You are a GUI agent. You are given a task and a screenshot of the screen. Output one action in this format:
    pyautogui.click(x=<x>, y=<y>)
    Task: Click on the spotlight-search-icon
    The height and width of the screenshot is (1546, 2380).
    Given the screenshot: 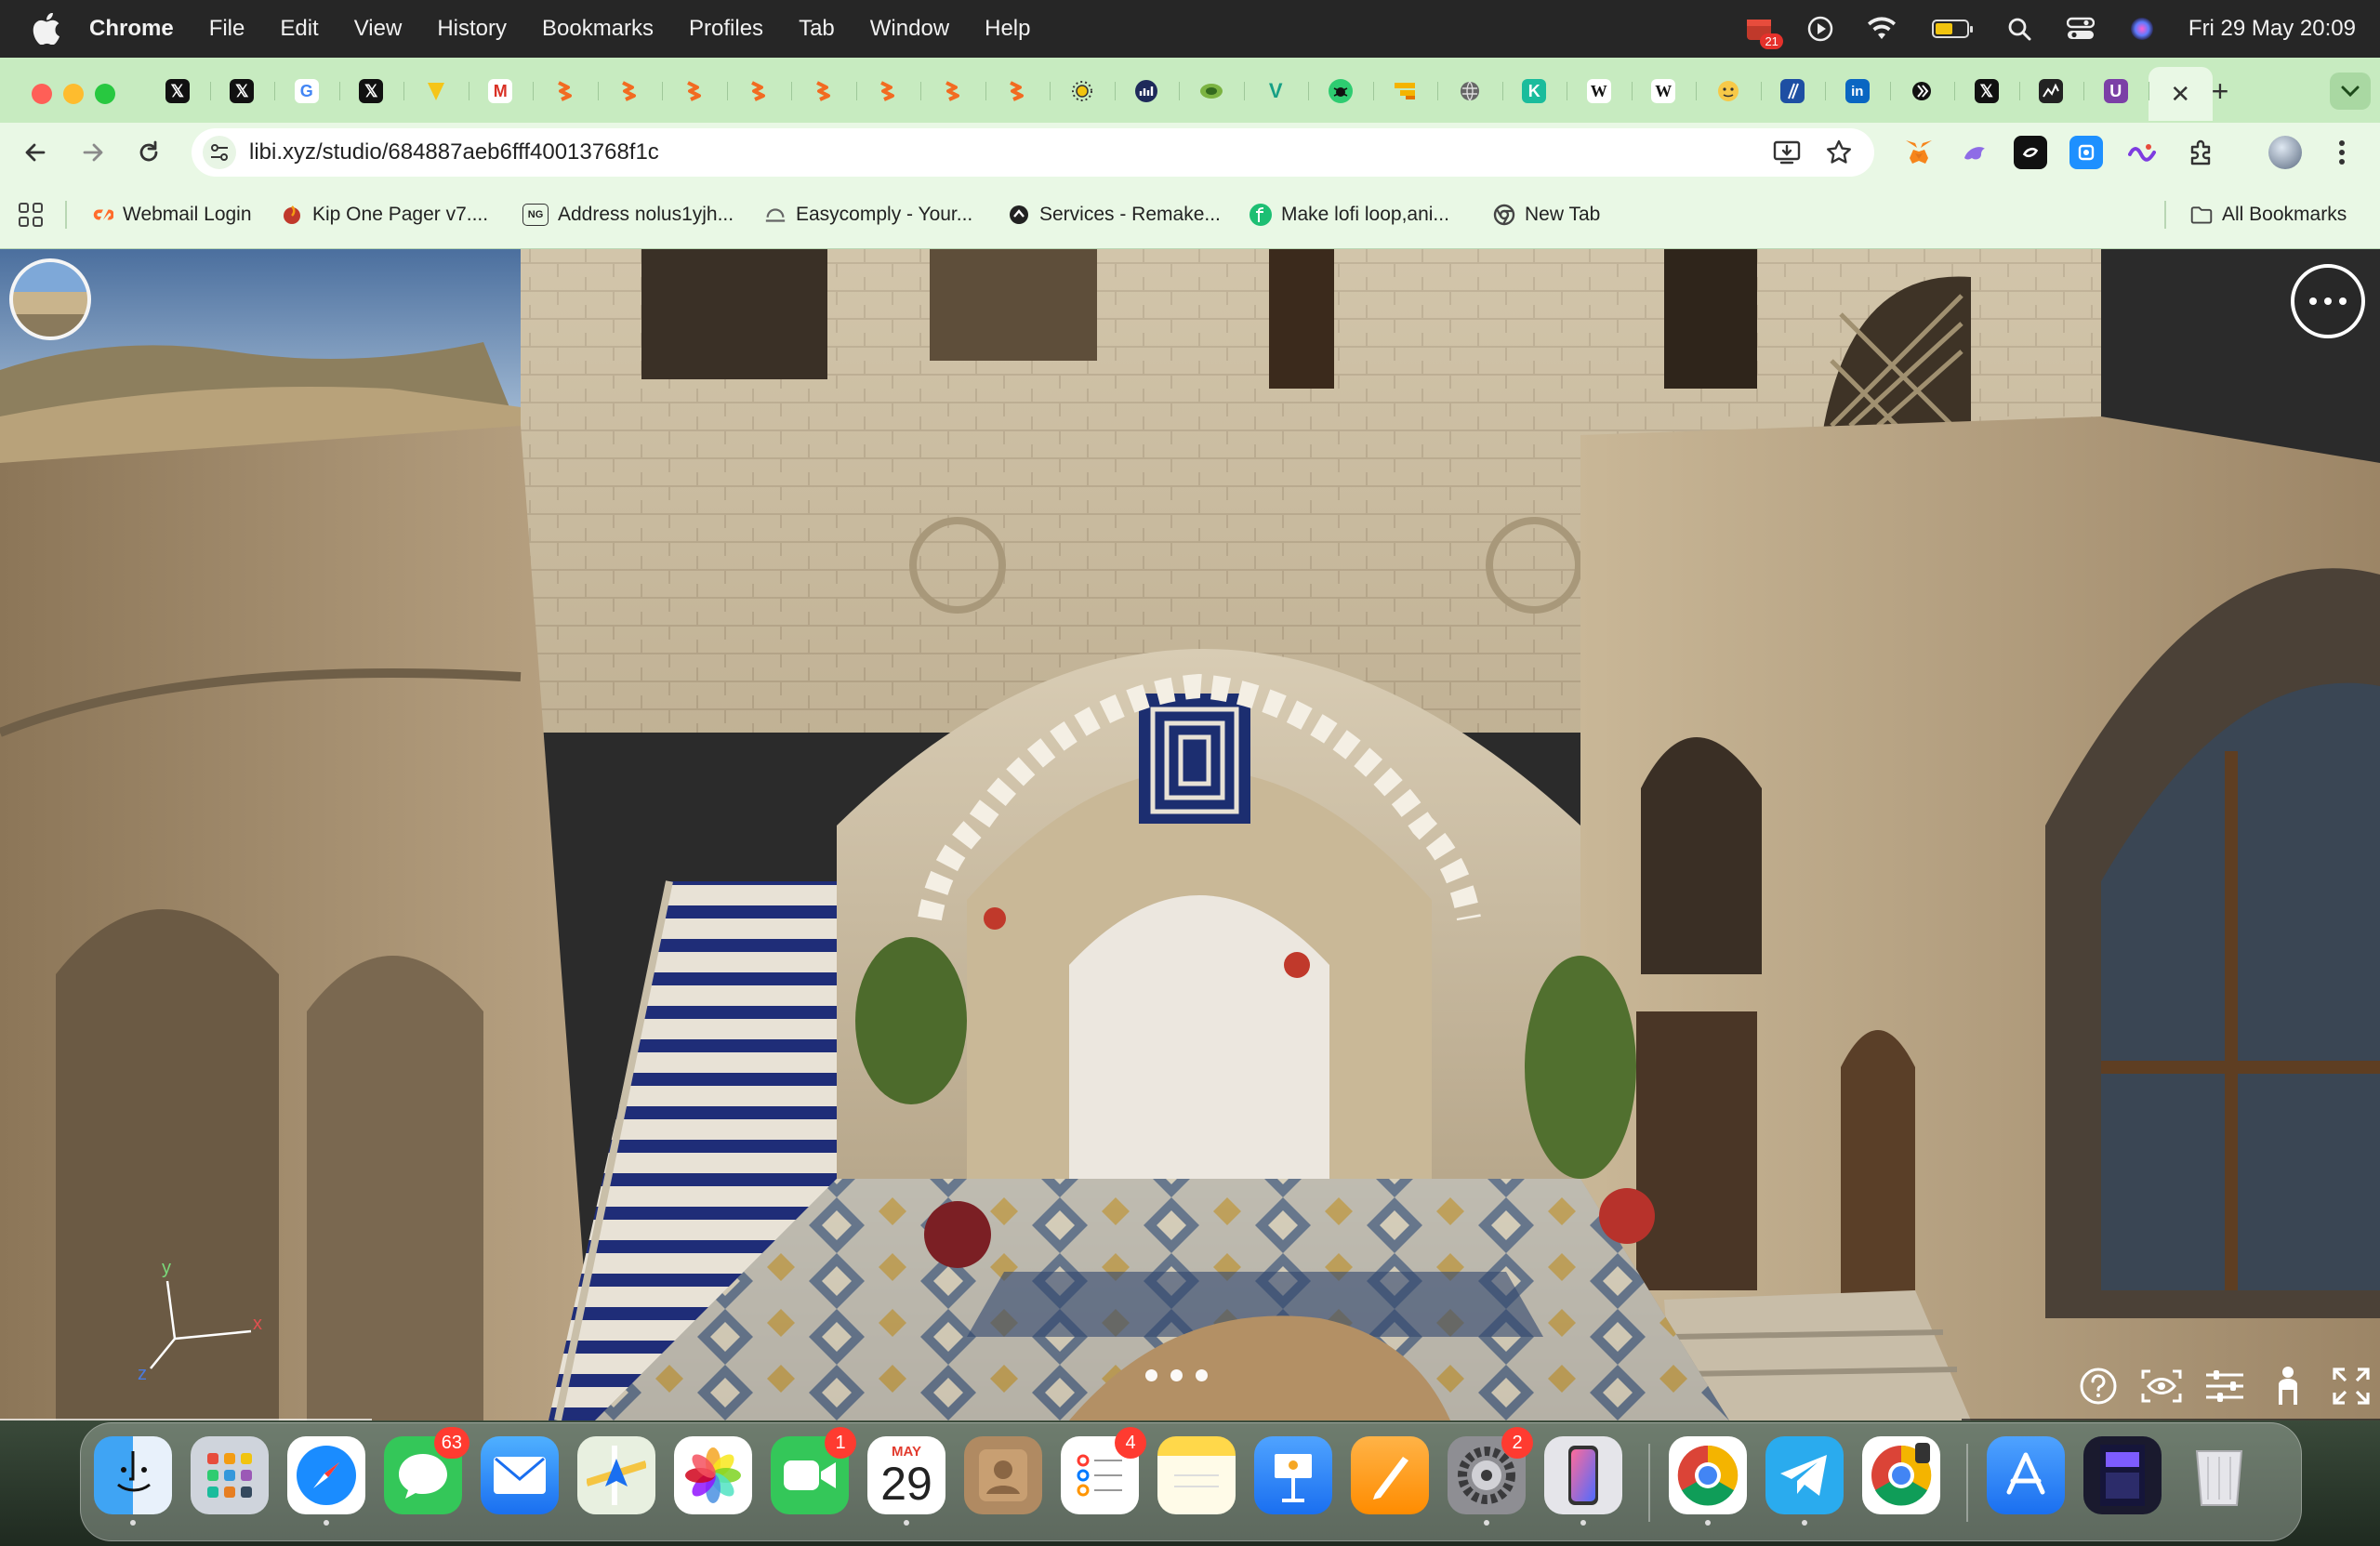 What is the action you would take?
    pyautogui.click(x=2019, y=29)
    